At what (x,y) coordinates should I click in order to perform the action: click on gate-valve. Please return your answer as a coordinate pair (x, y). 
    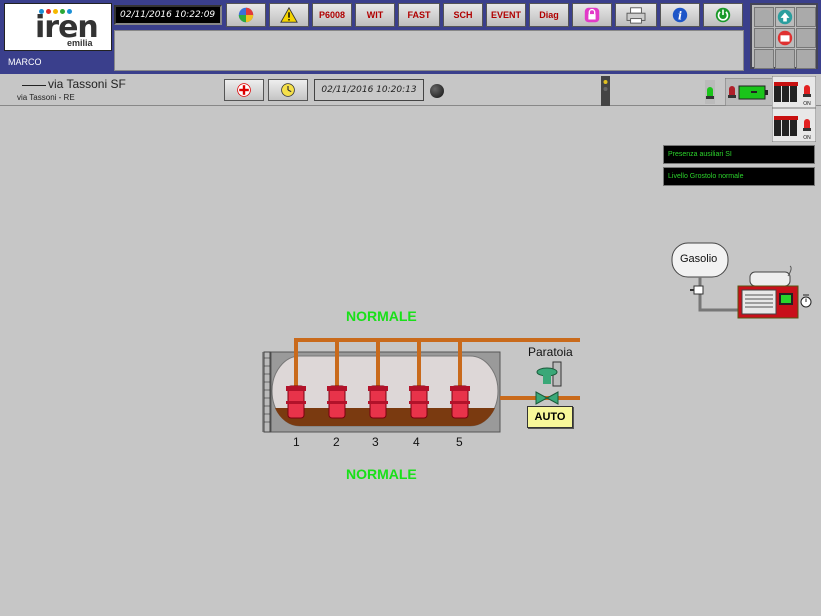
    Looking at the image, I should click on (548, 383).